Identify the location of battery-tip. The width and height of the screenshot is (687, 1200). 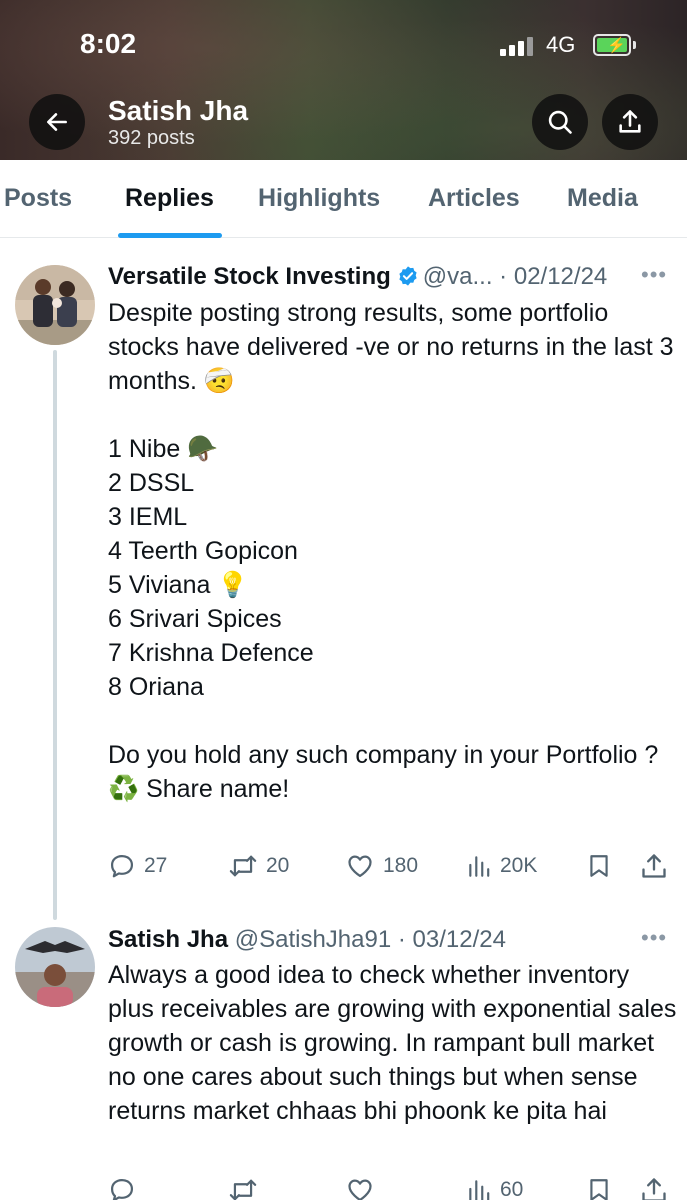
(634, 45).